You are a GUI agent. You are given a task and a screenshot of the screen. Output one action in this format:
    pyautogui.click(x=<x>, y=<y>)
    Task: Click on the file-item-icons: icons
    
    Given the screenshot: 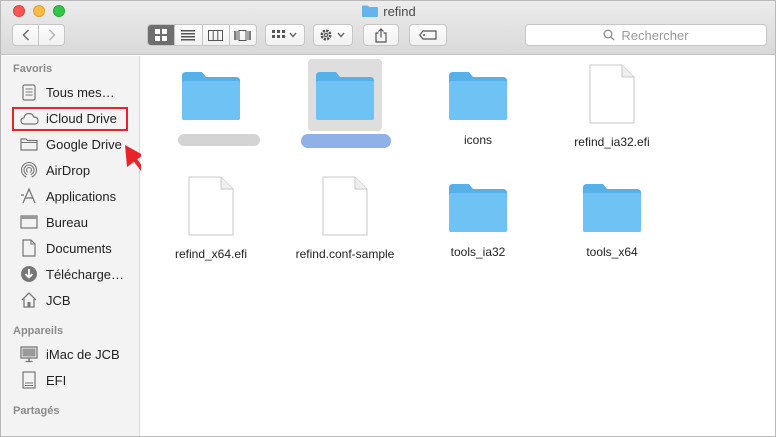 What is the action you would take?
    pyautogui.click(x=478, y=108)
    